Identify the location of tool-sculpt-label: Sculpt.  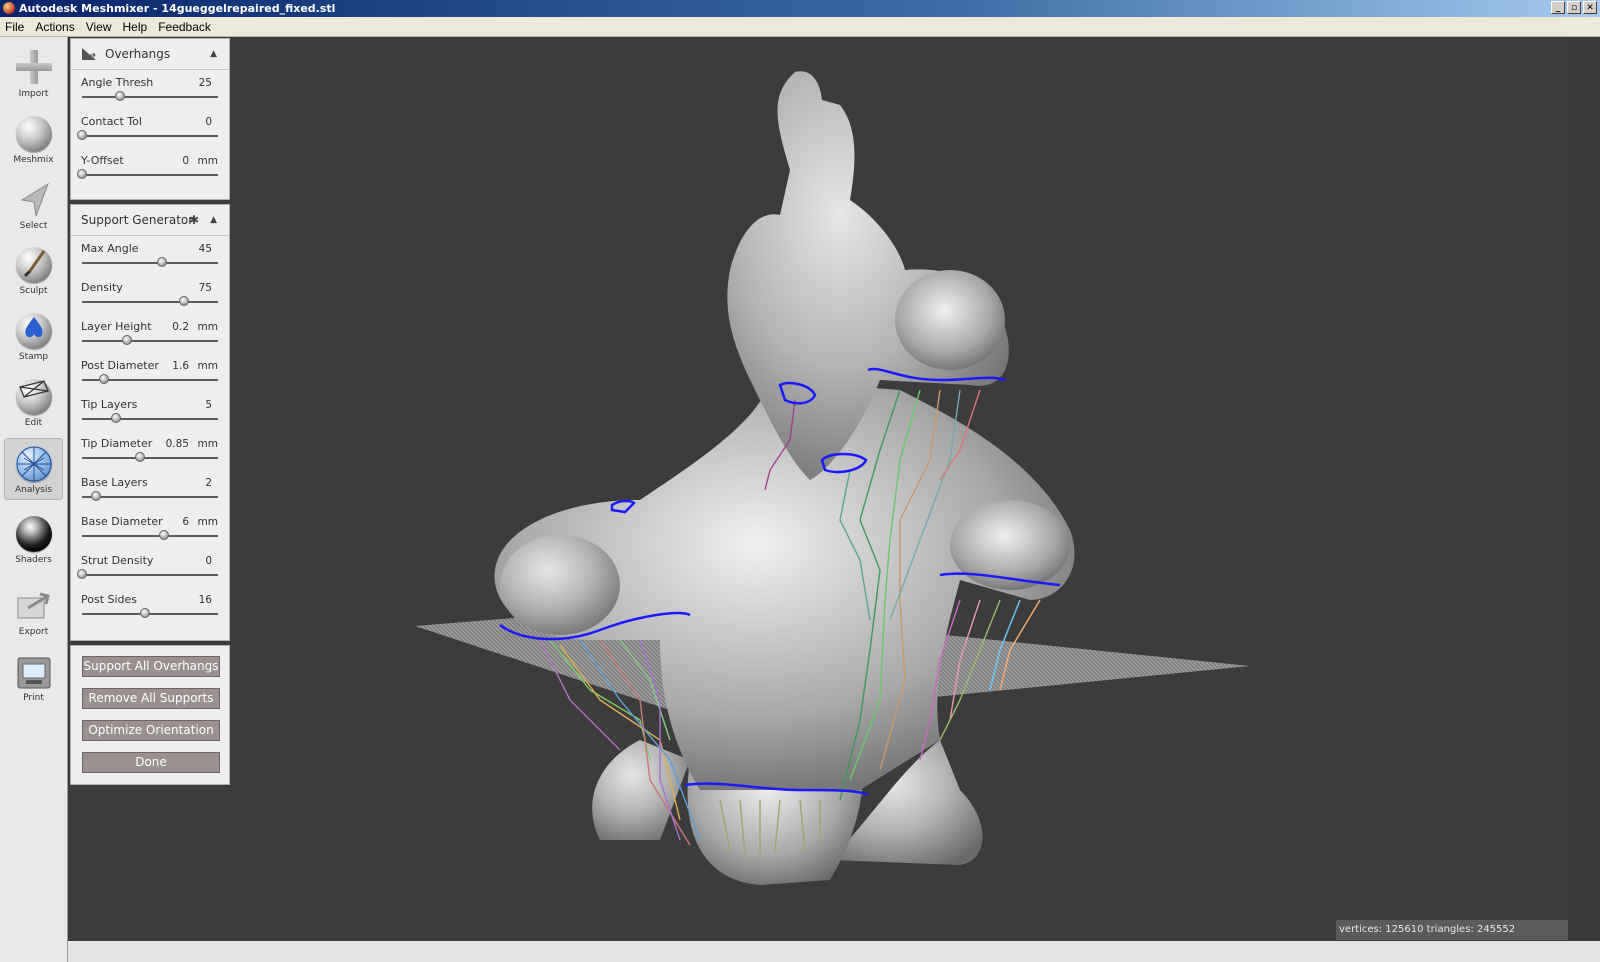
(33, 291).